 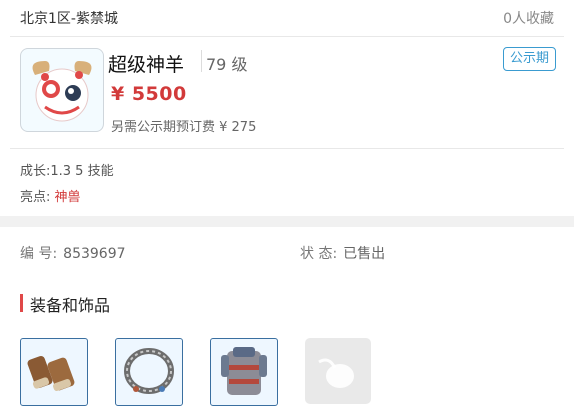 What do you see at coordinates (70, 305) in the screenshot?
I see `equipment-section-title: 装备和饰品` at bounding box center [70, 305].